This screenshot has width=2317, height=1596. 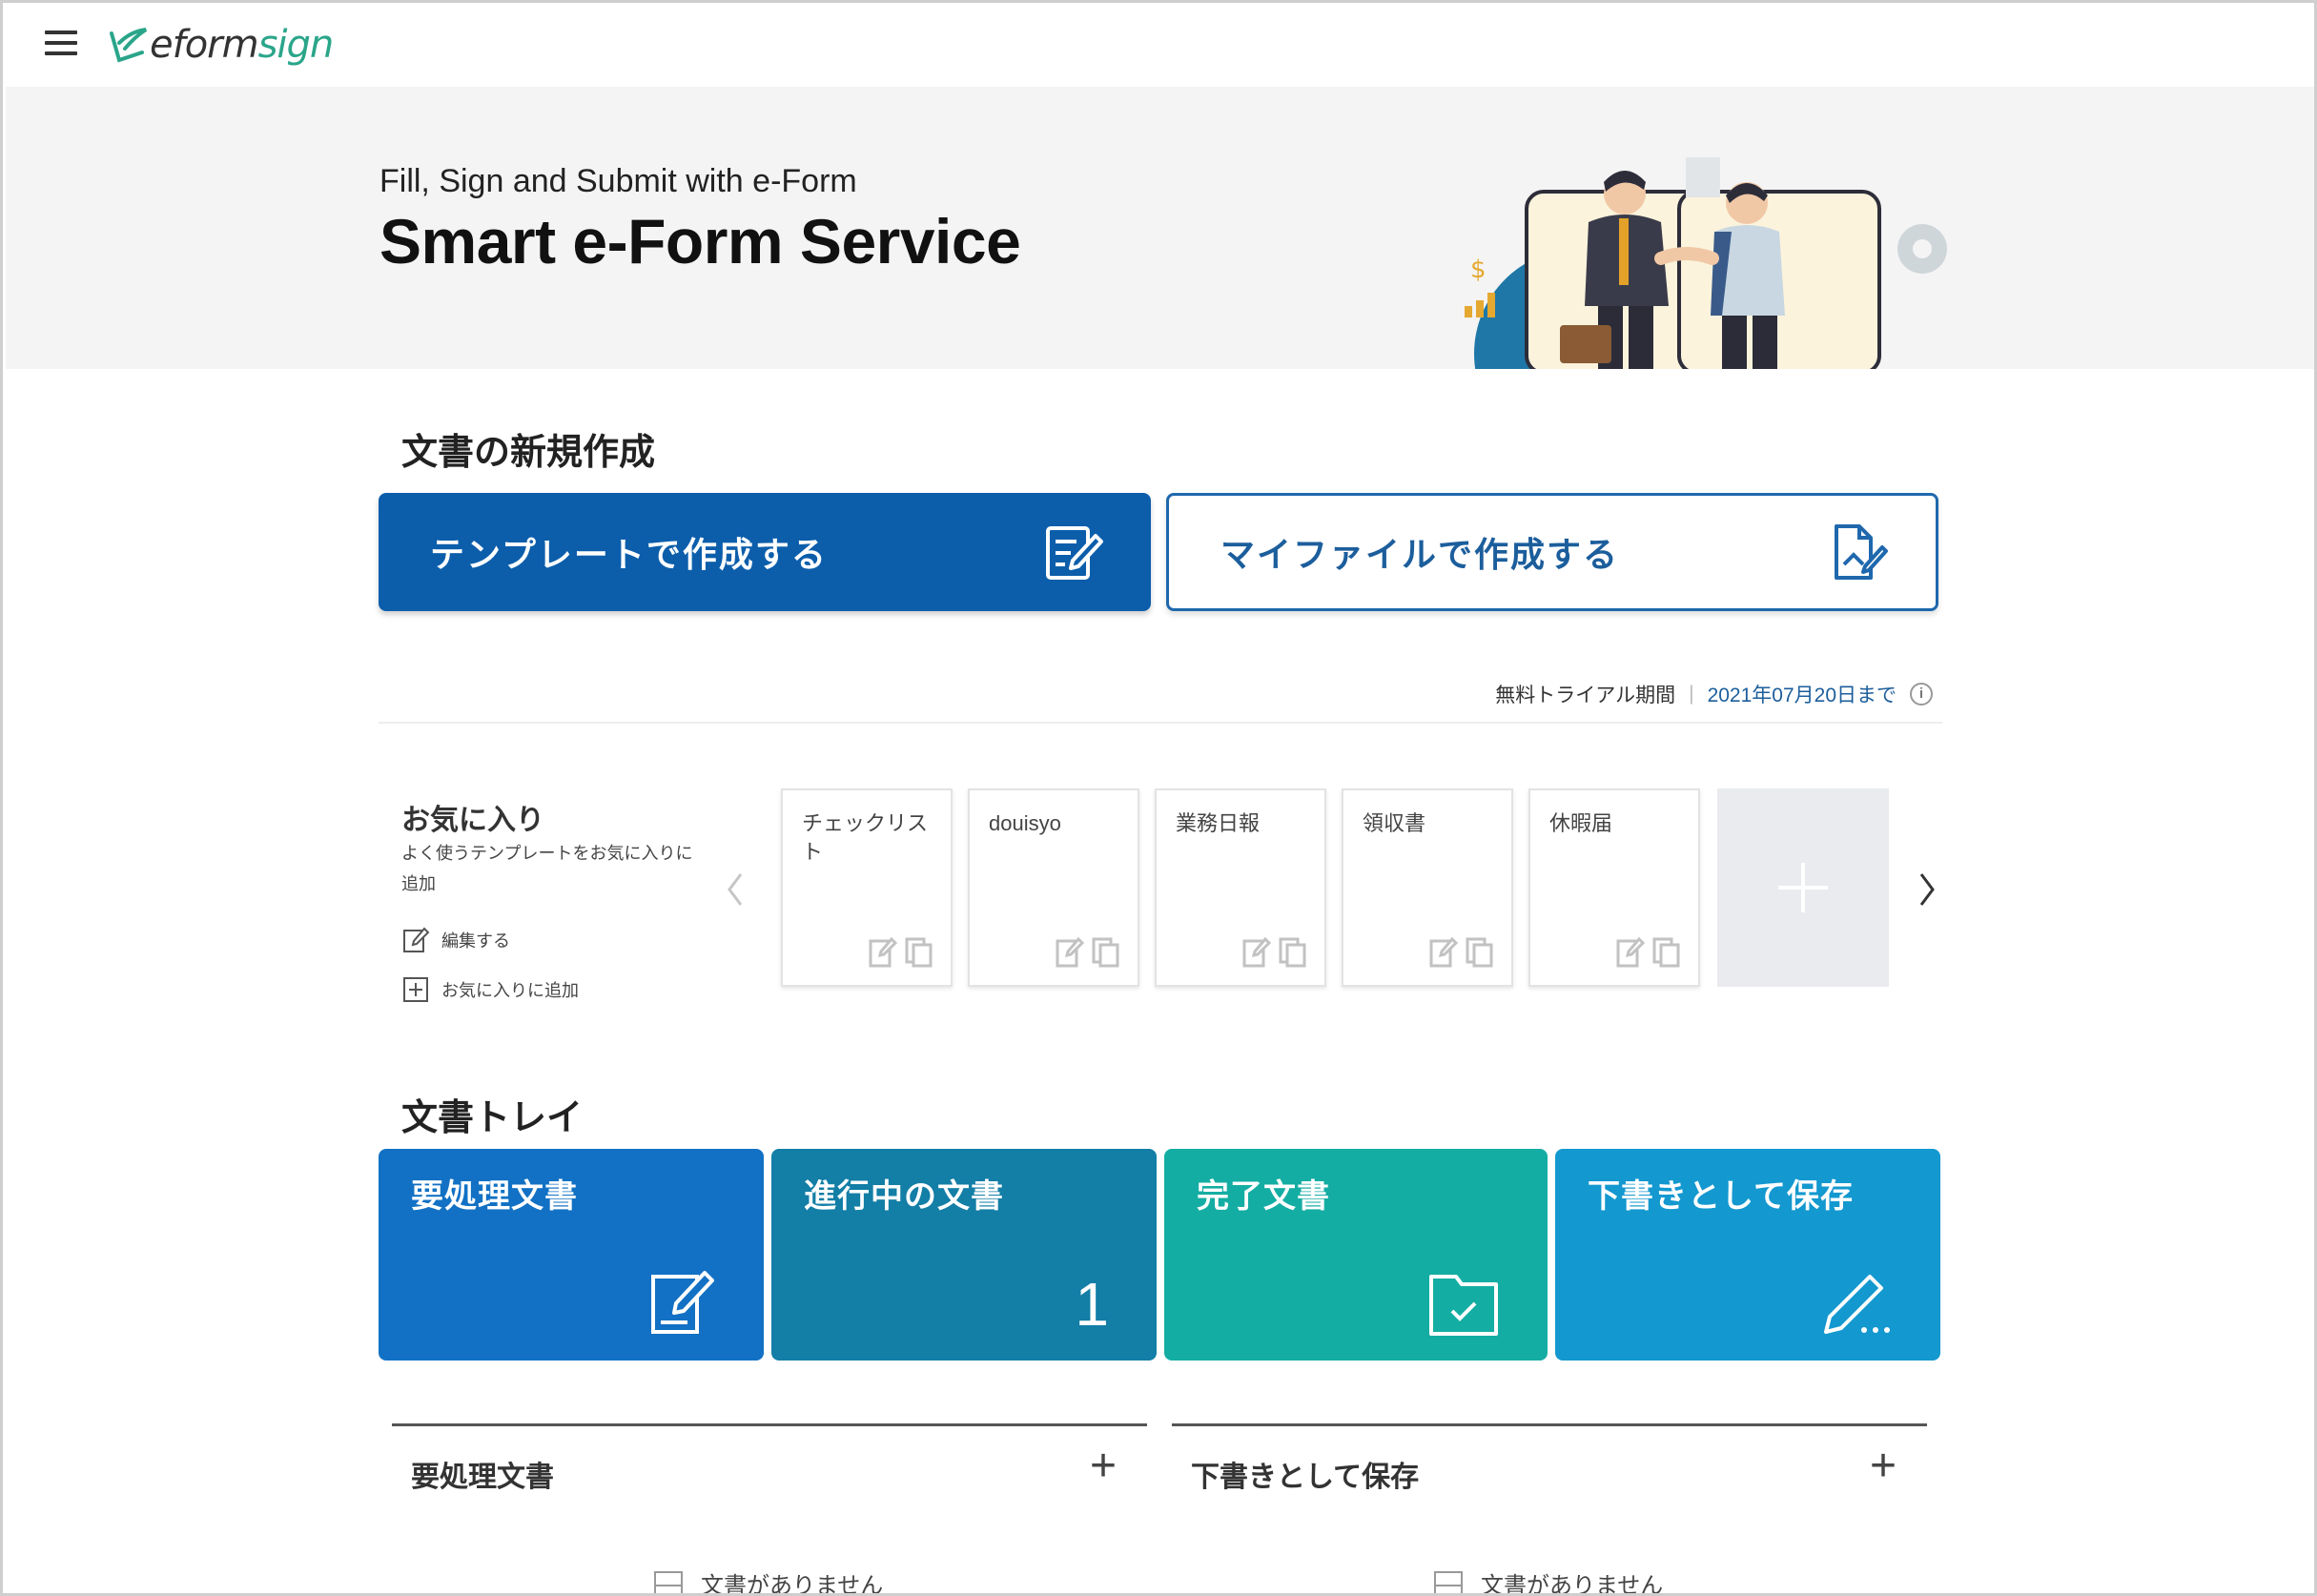 What do you see at coordinates (1420, 554) in the screenshot?
I see `create-from-myfile-label: マイファイルで作成する` at bounding box center [1420, 554].